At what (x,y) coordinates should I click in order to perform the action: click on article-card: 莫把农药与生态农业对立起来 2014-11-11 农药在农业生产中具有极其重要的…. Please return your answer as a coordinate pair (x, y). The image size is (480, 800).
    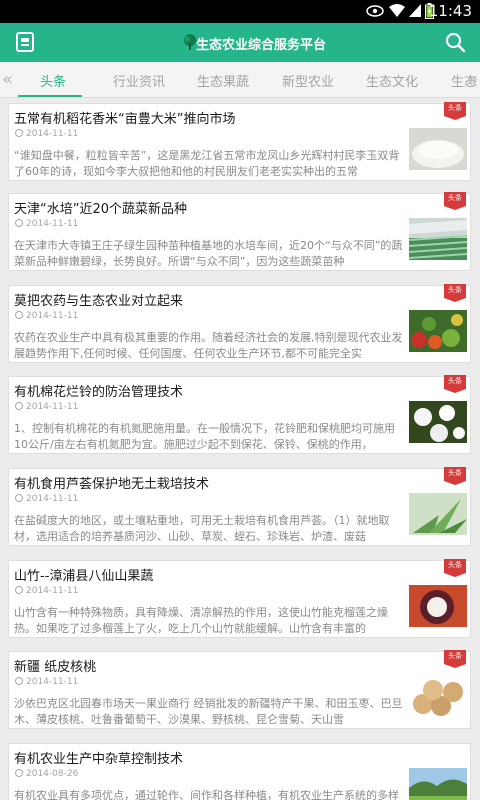
    Looking at the image, I should click on (239, 323).